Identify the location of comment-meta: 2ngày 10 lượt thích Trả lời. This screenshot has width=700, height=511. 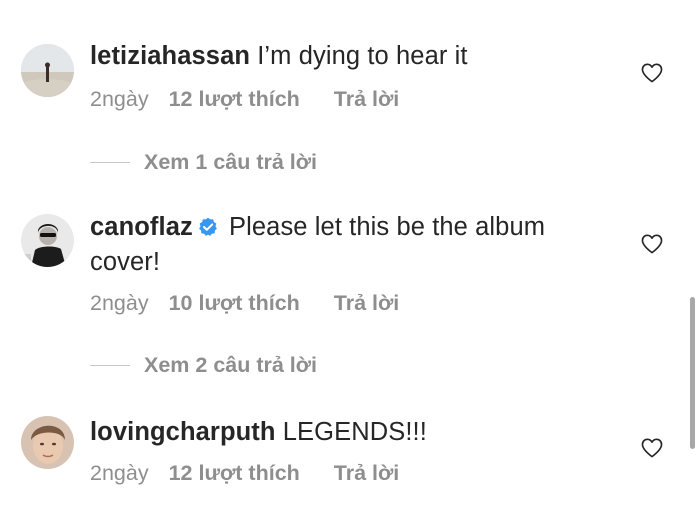
(244, 303).